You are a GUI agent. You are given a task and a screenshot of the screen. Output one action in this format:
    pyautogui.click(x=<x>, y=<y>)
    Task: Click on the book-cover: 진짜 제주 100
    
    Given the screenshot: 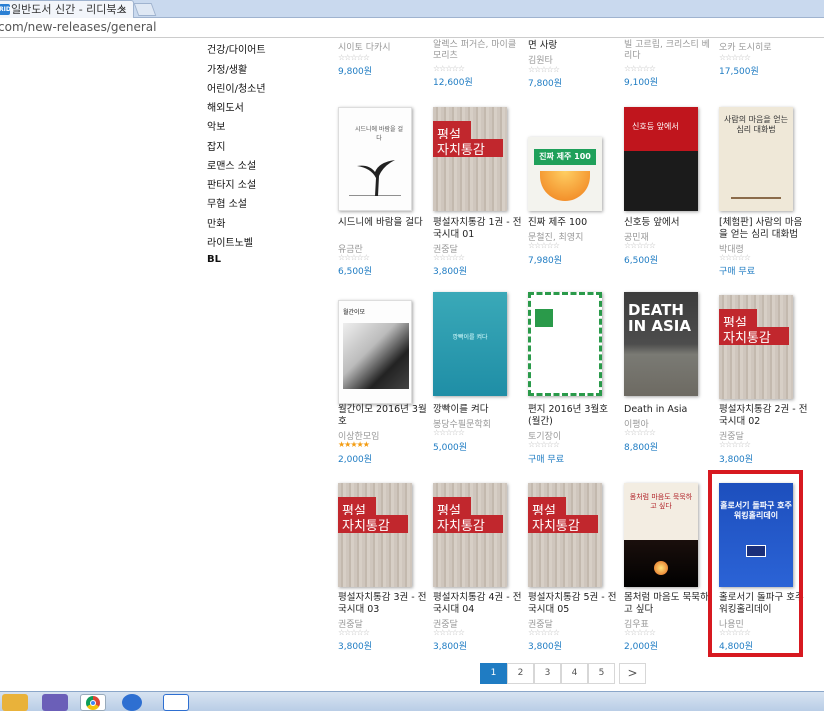 What is the action you would take?
    pyautogui.click(x=565, y=174)
    